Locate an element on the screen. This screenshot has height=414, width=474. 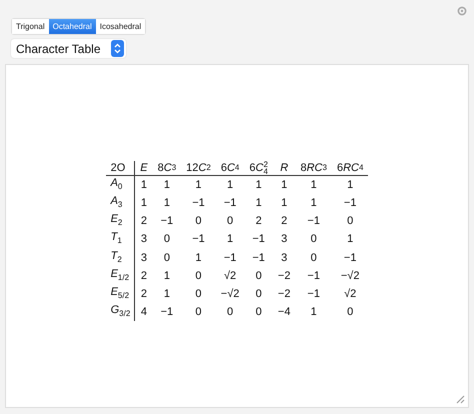
table-cell: G$_{3/2}$ is located at coordinates (120, 312).